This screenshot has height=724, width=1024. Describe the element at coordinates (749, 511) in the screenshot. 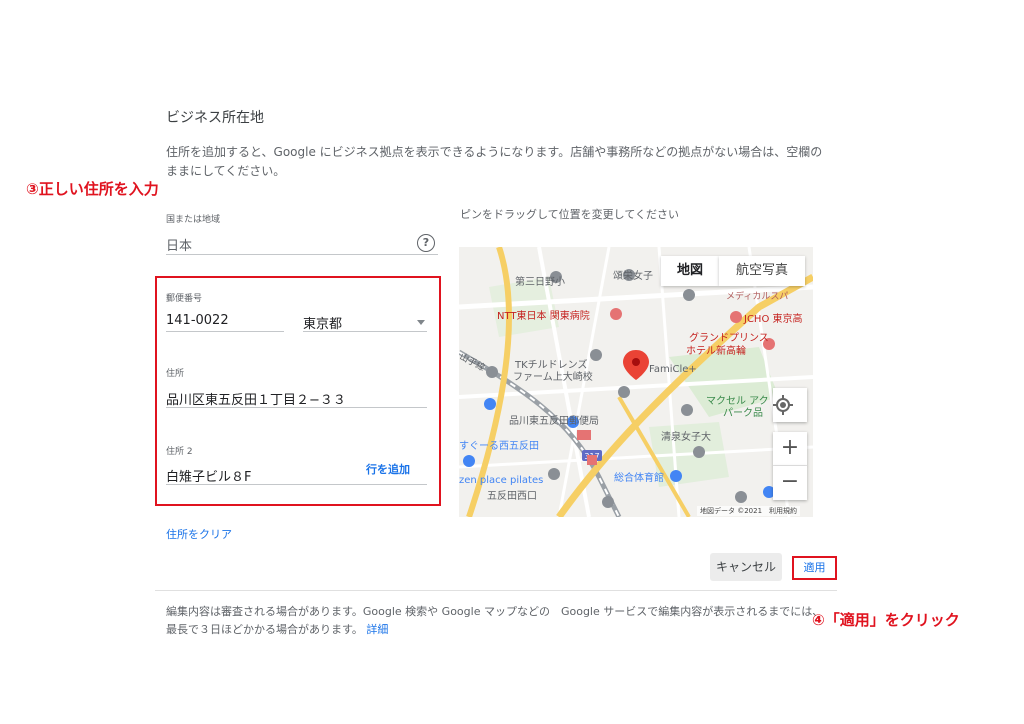

I see `map-attribution: 地図データ ©2021 利用規約` at that location.